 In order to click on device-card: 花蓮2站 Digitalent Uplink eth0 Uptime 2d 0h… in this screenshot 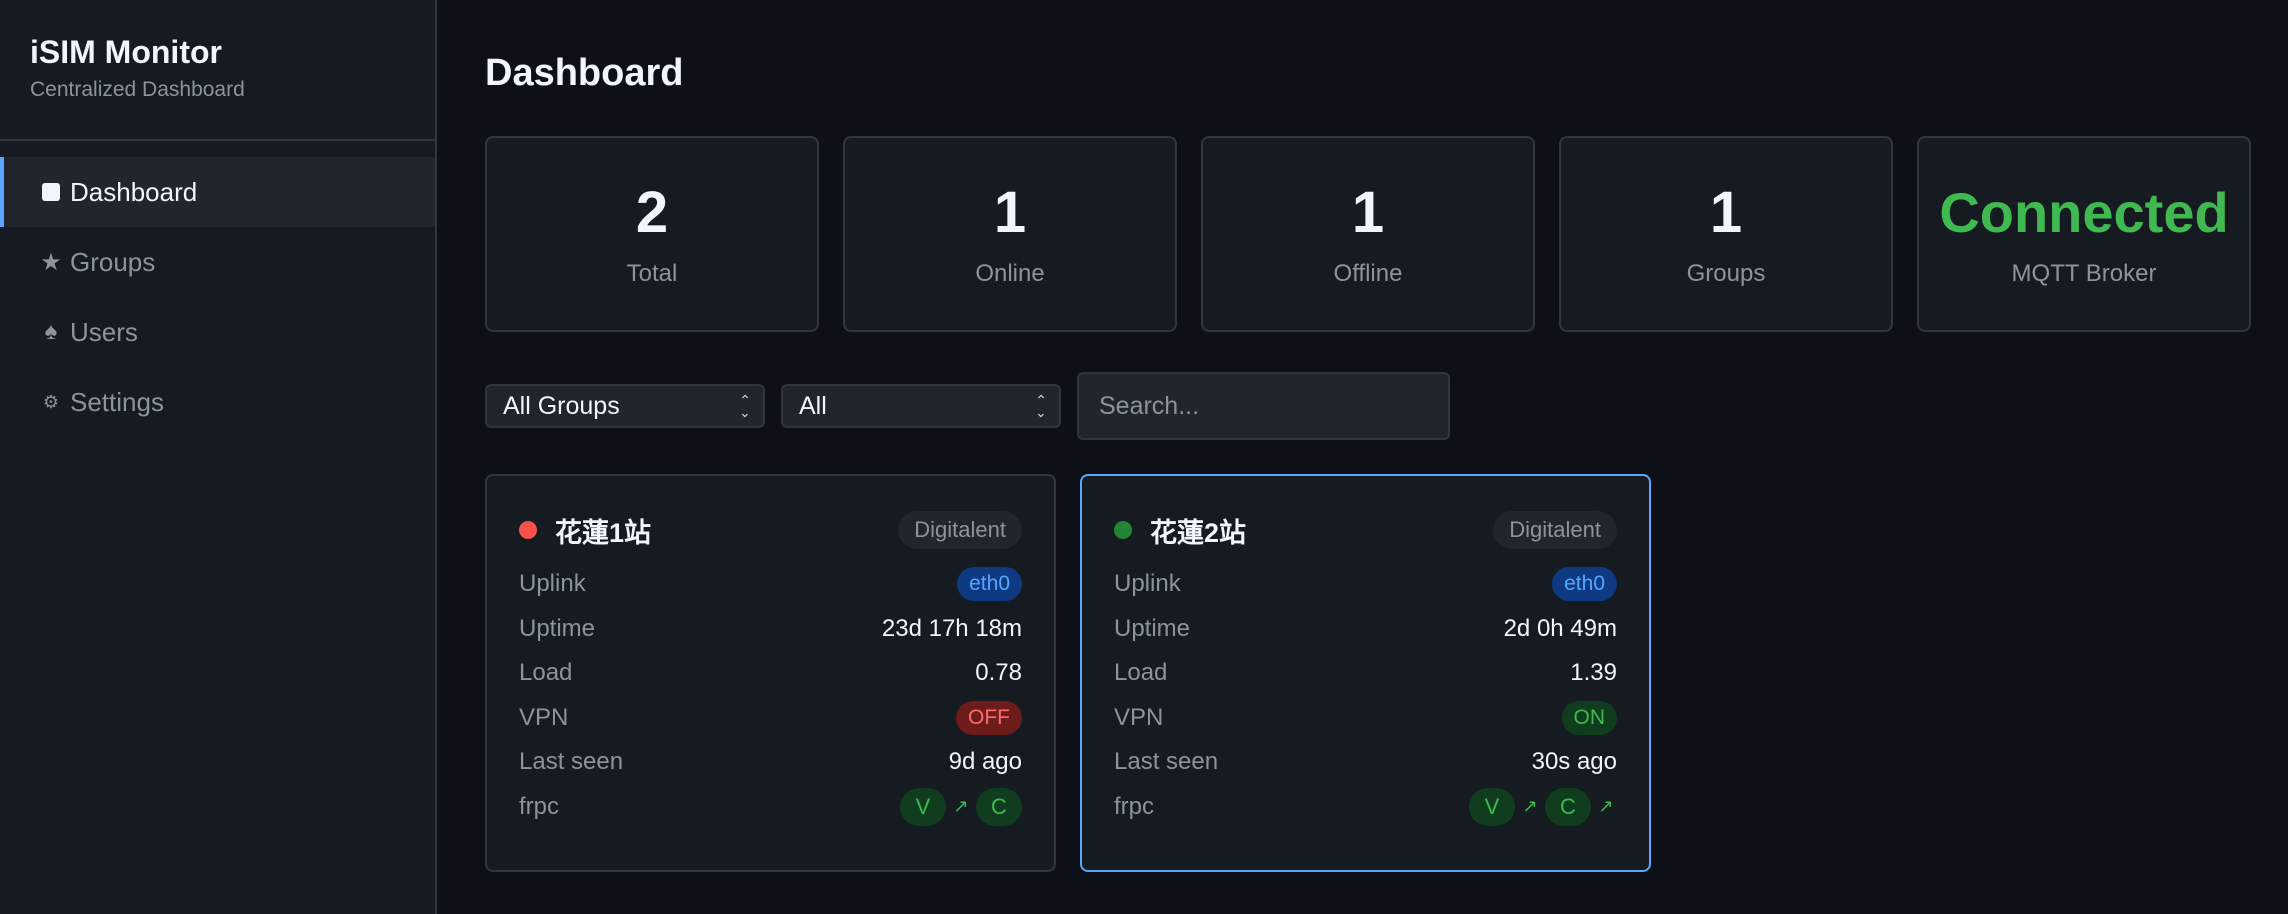, I will do `click(1365, 673)`.